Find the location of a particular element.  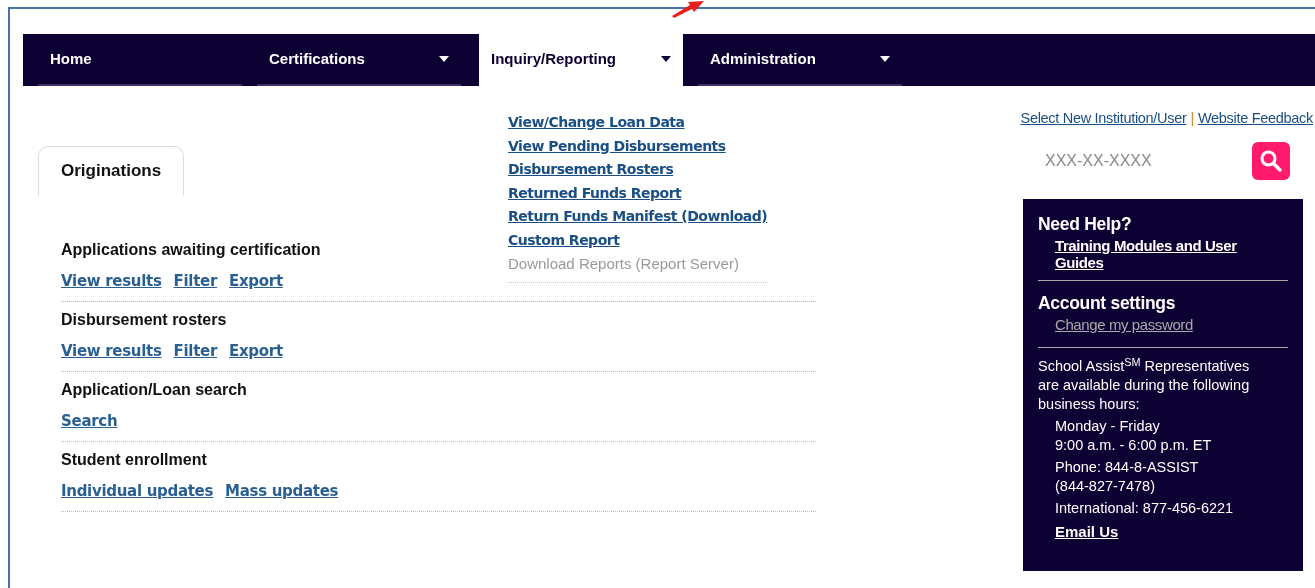

search-button is located at coordinates (1271, 160).